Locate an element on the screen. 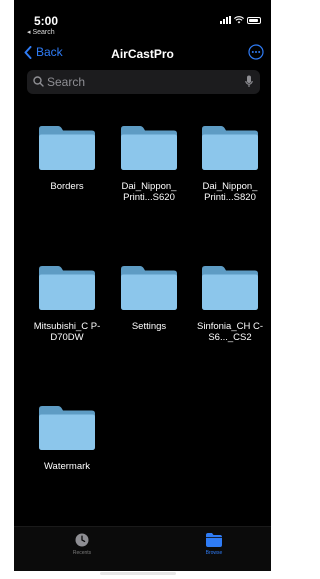 The image size is (320, 579). page-title: AirCastPro is located at coordinates (142, 54).